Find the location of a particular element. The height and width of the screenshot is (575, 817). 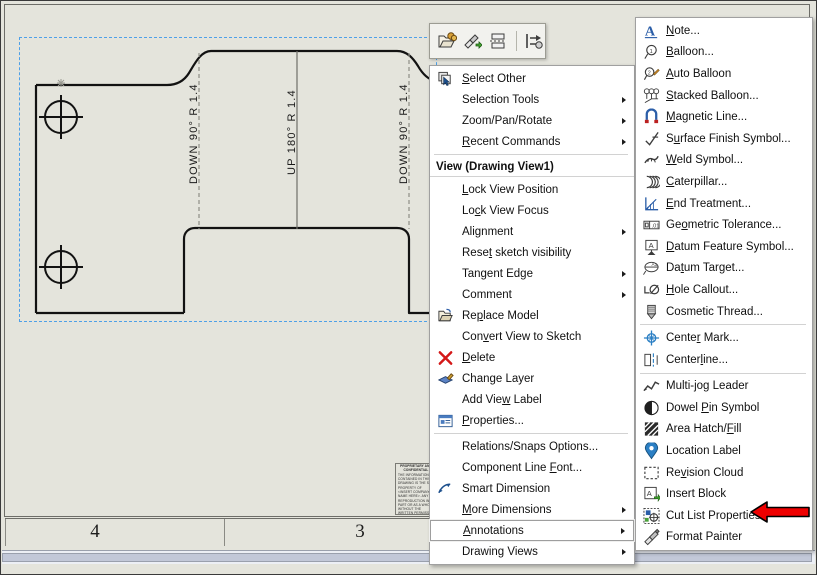

tab-order-icon is located at coordinates (534, 41).